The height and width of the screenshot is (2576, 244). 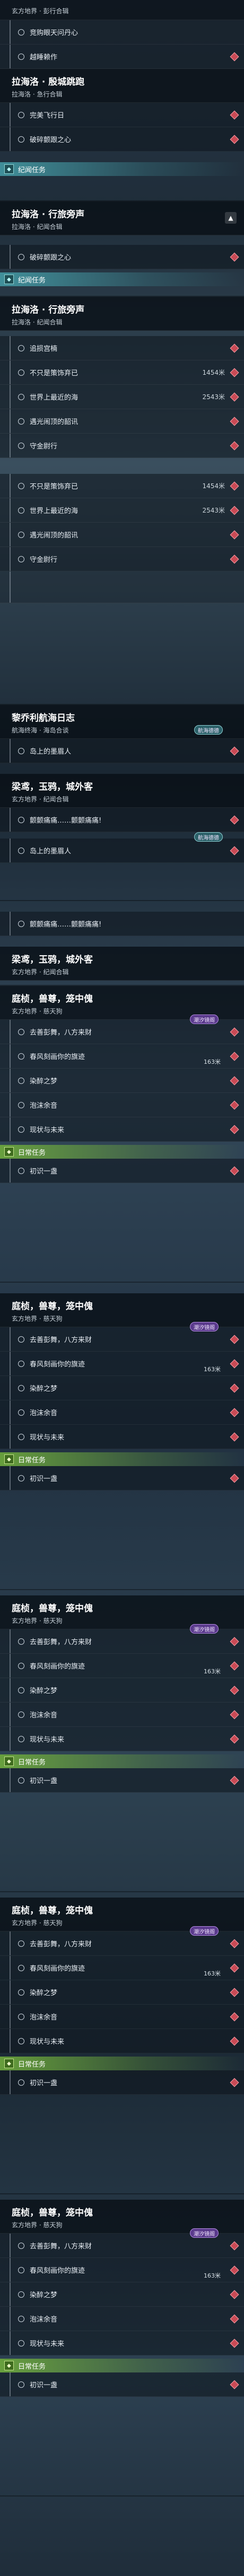 What do you see at coordinates (231, 218) in the screenshot?
I see `chevron-up-icon: ▲` at bounding box center [231, 218].